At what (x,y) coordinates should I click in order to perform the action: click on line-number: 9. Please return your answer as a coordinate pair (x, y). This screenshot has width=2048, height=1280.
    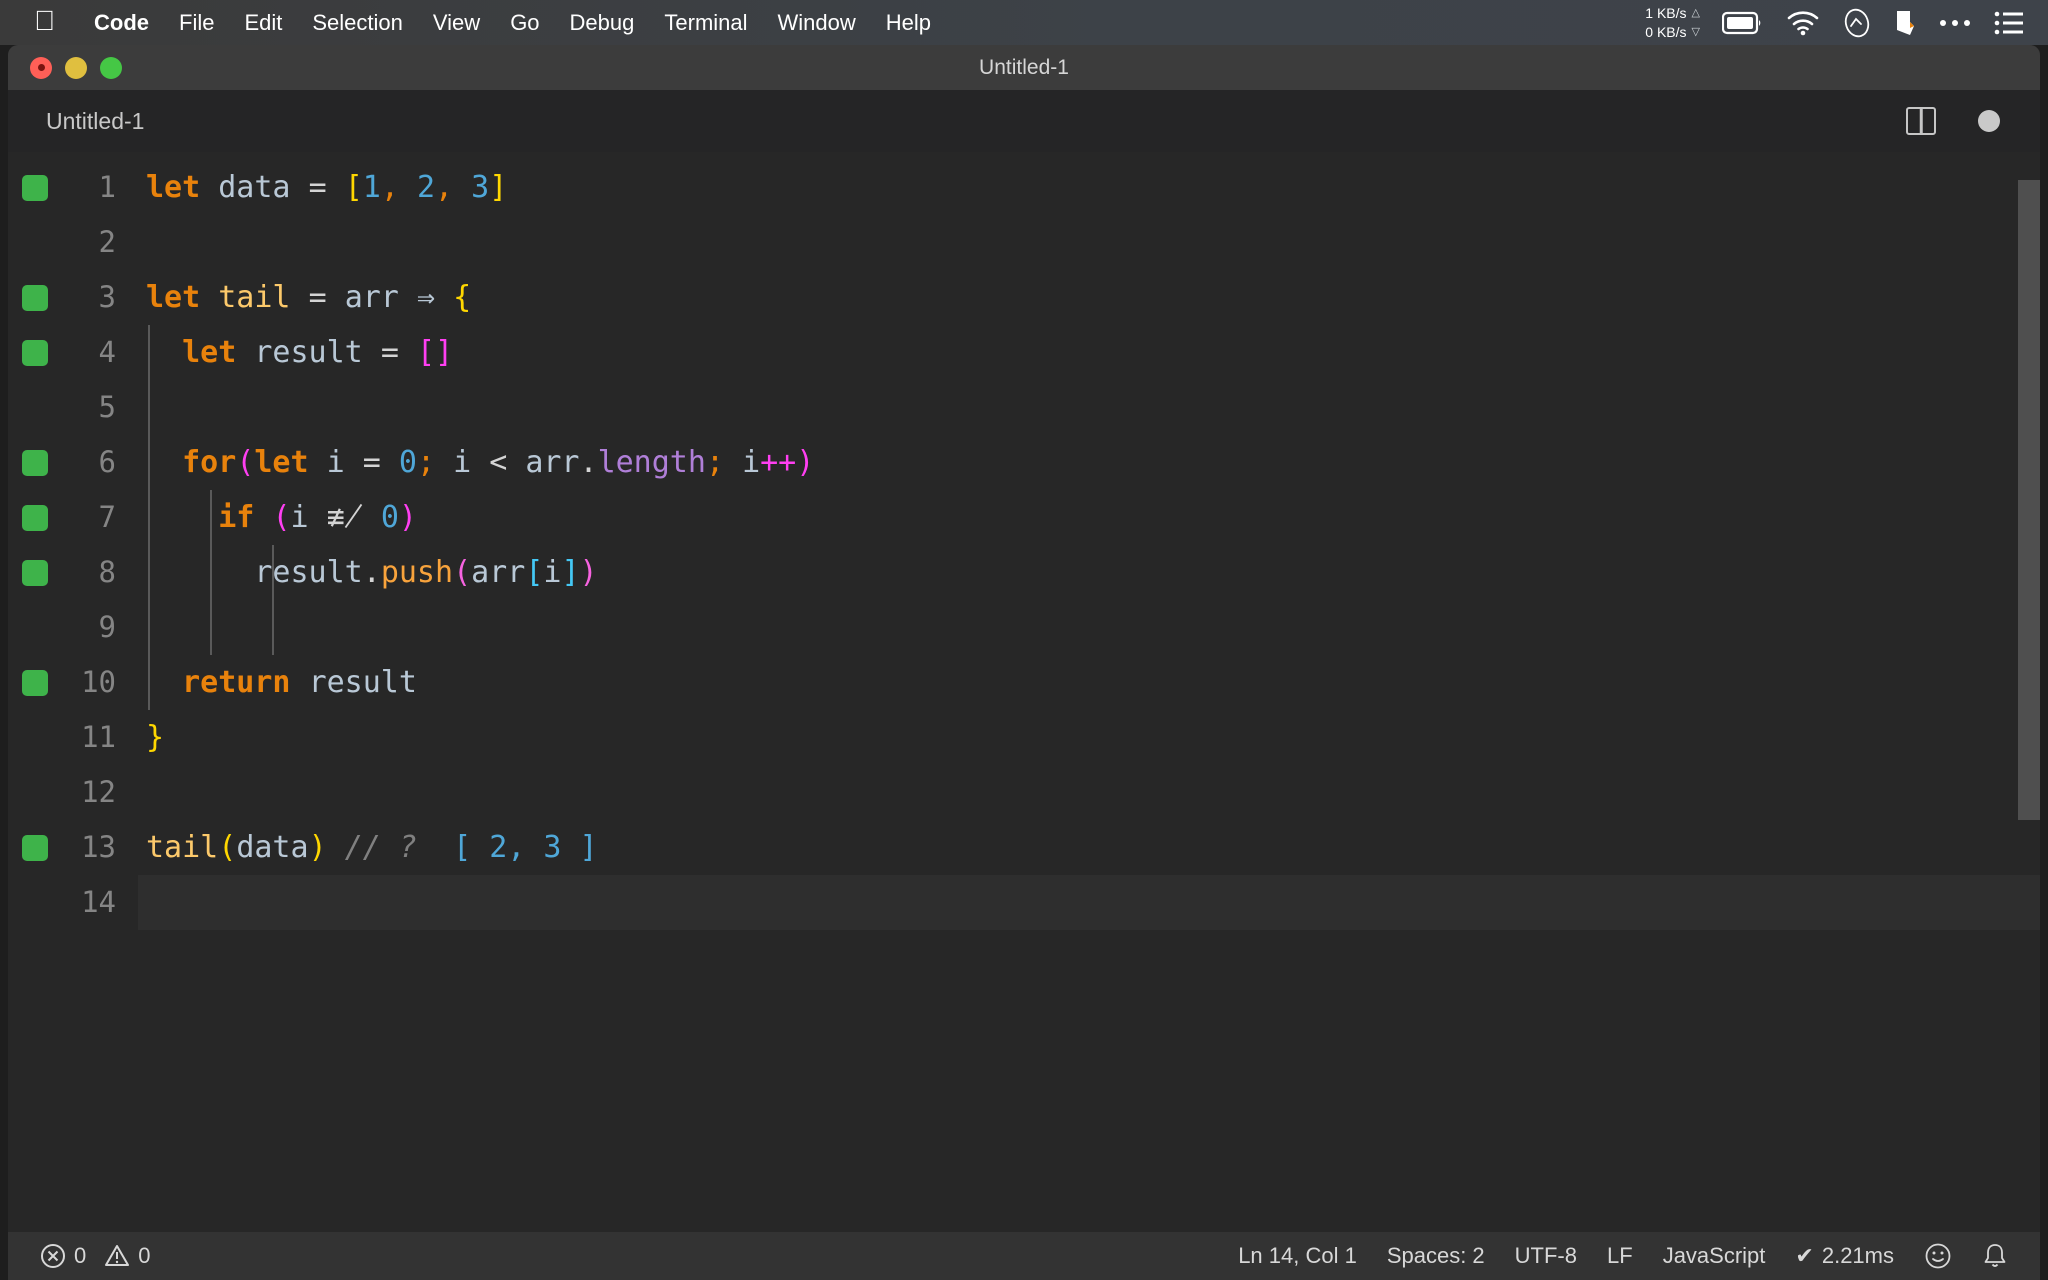
    Looking at the image, I should click on (107, 627).